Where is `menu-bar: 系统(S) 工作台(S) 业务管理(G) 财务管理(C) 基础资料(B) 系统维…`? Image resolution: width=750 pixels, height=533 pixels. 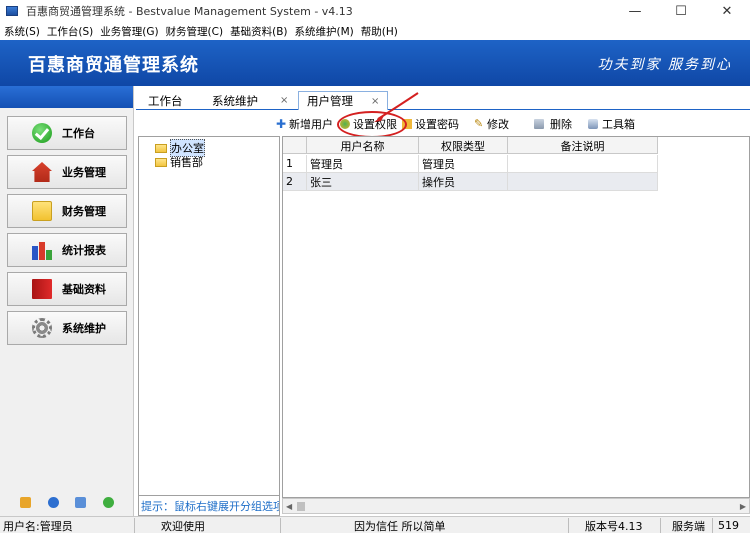
menu-bar: 系统(S) 工作台(S) 业务管理(G) 财务管理(C) 基础资料(B) 系统维… is located at coordinates (375, 31).